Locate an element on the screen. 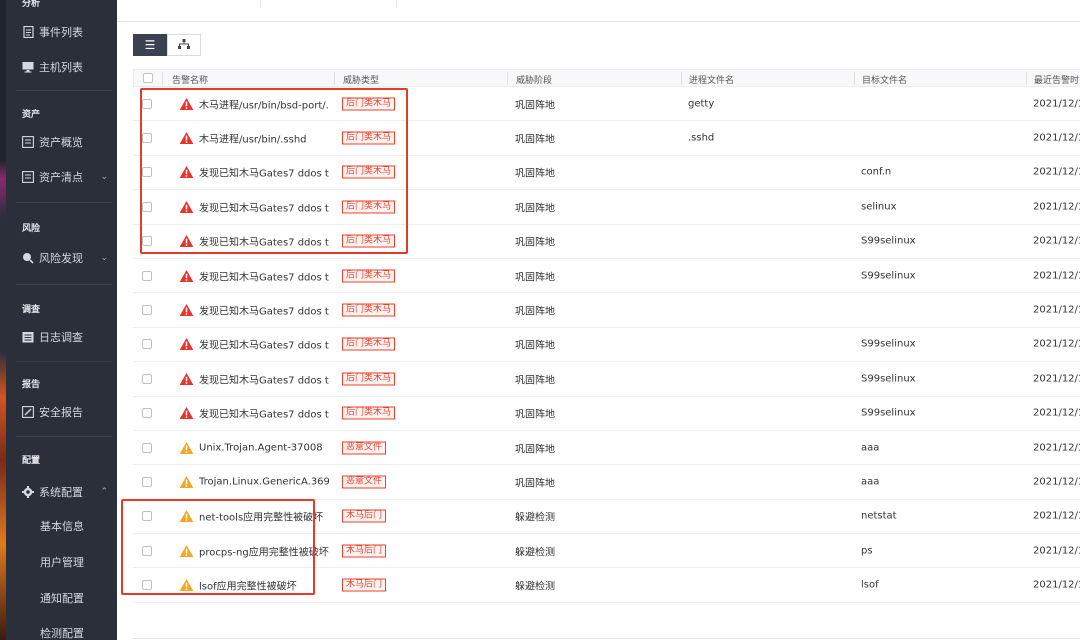  alert-name-cell: Trojan.Linux.GenericA.36989 is located at coordinates (254, 481).